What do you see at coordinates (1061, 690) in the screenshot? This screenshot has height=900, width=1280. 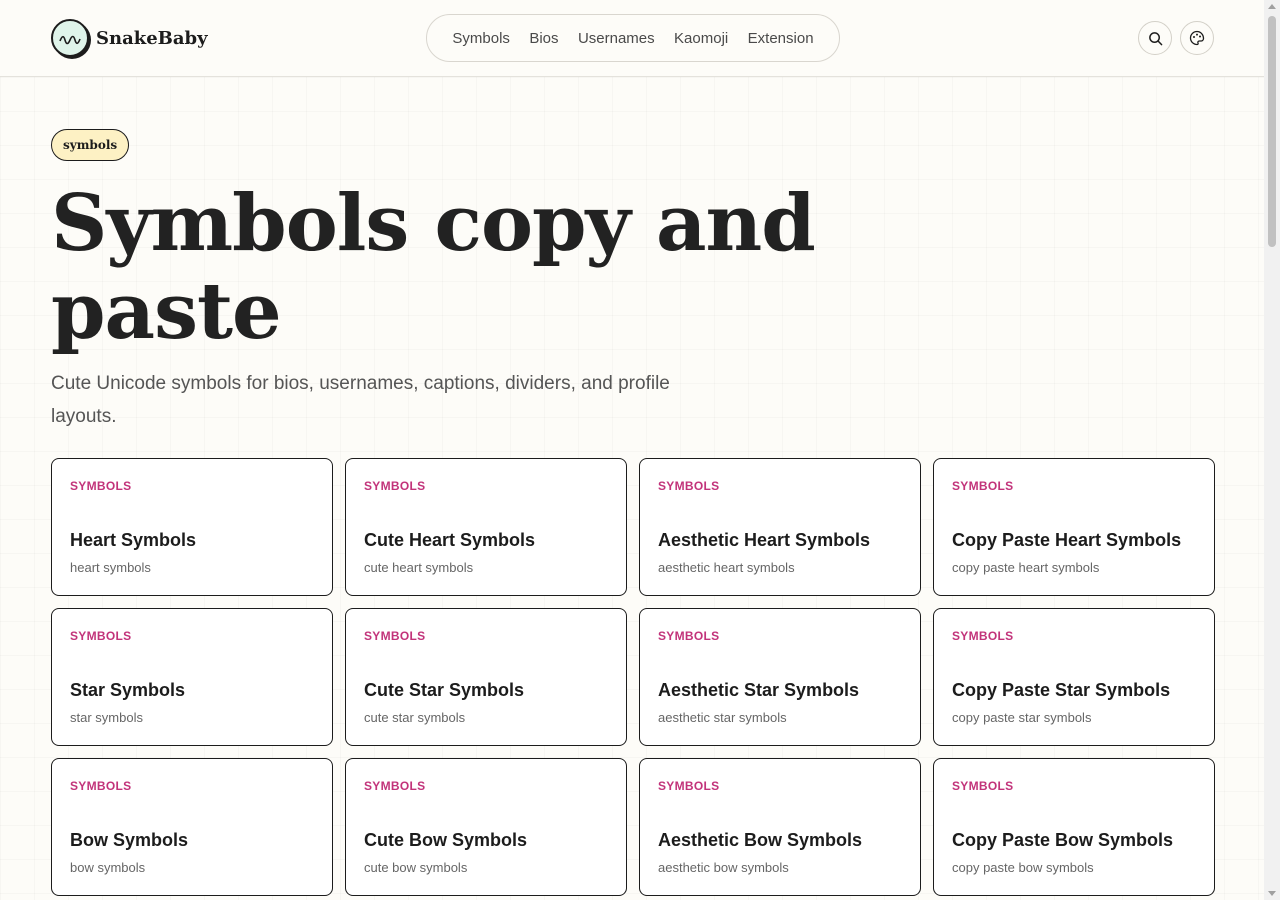 I see `card-title: Copy Paste Star Symbols` at bounding box center [1061, 690].